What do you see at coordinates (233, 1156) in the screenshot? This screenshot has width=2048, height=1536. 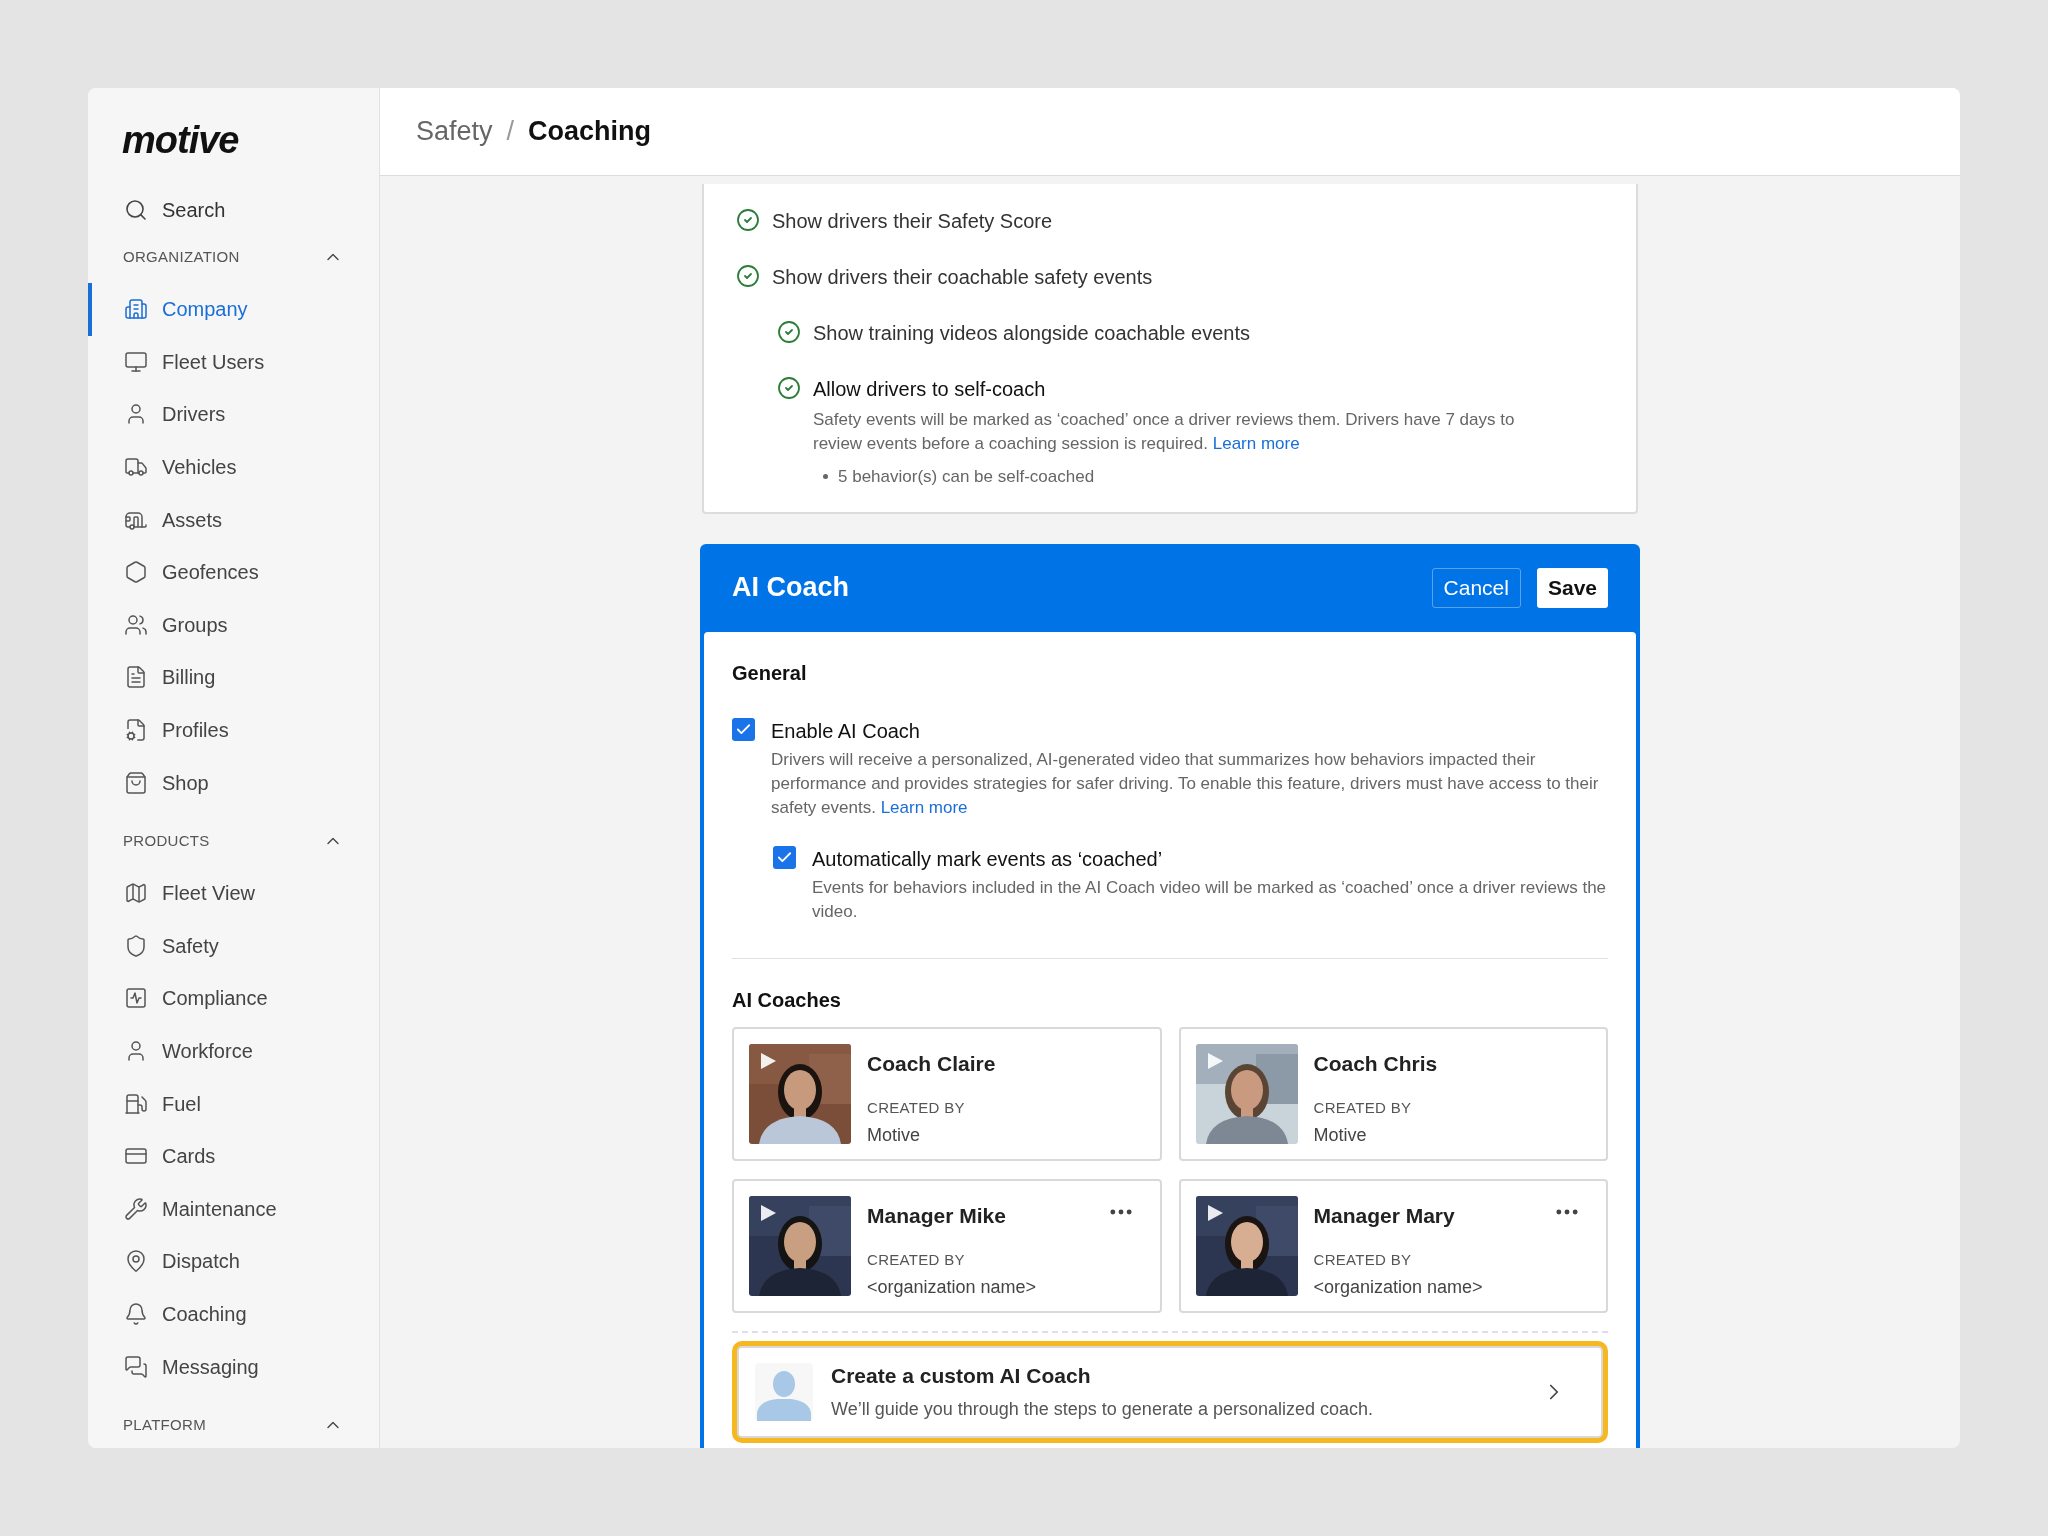 I see `sidebar-item: Cards` at bounding box center [233, 1156].